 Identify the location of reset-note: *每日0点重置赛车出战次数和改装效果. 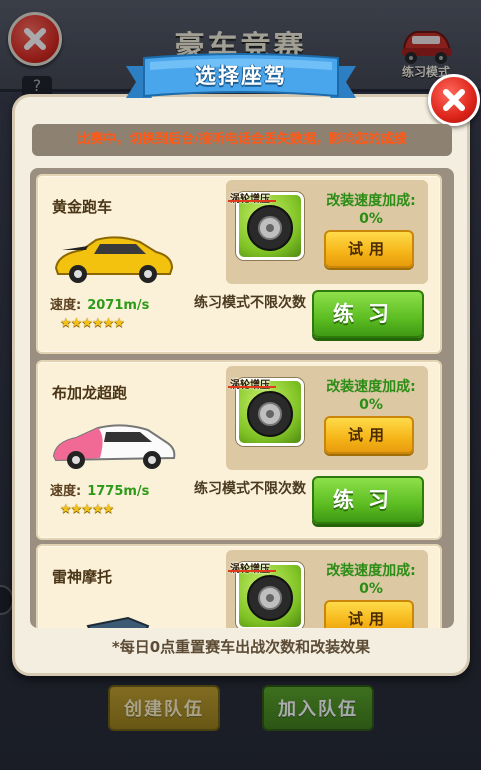
(241, 647).